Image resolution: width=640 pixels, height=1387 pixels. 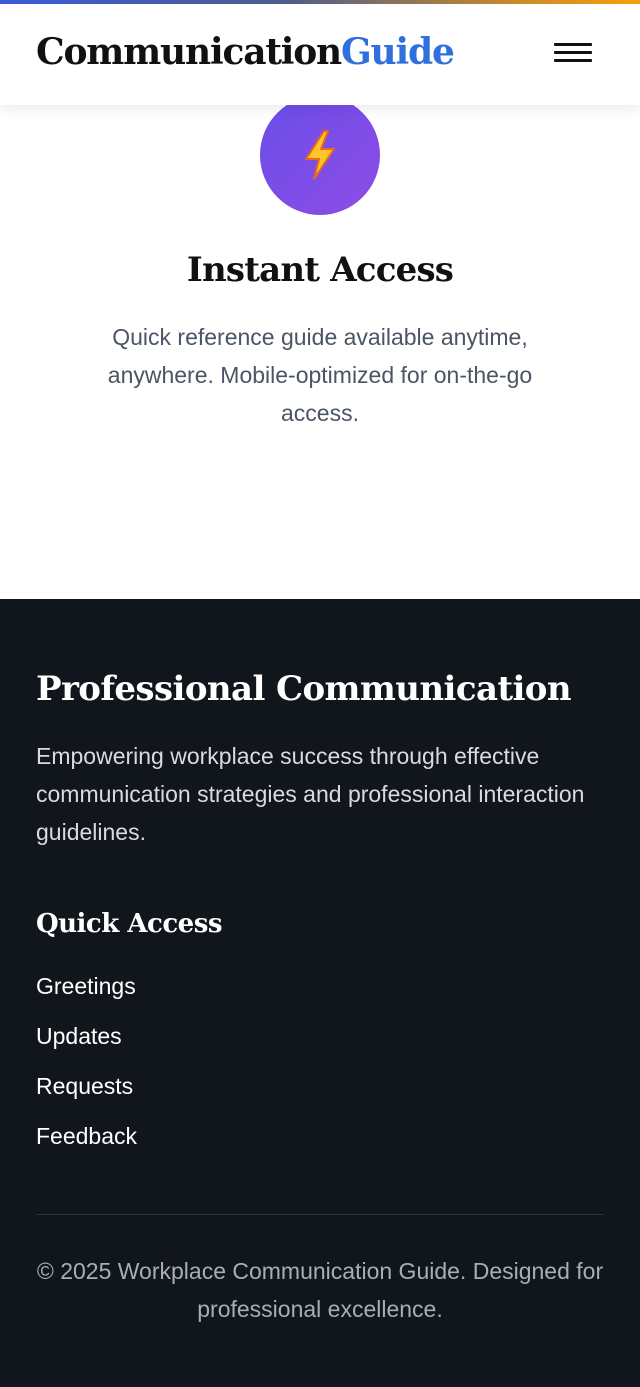 What do you see at coordinates (79, 1036) in the screenshot?
I see `footer-link-updates: Updates` at bounding box center [79, 1036].